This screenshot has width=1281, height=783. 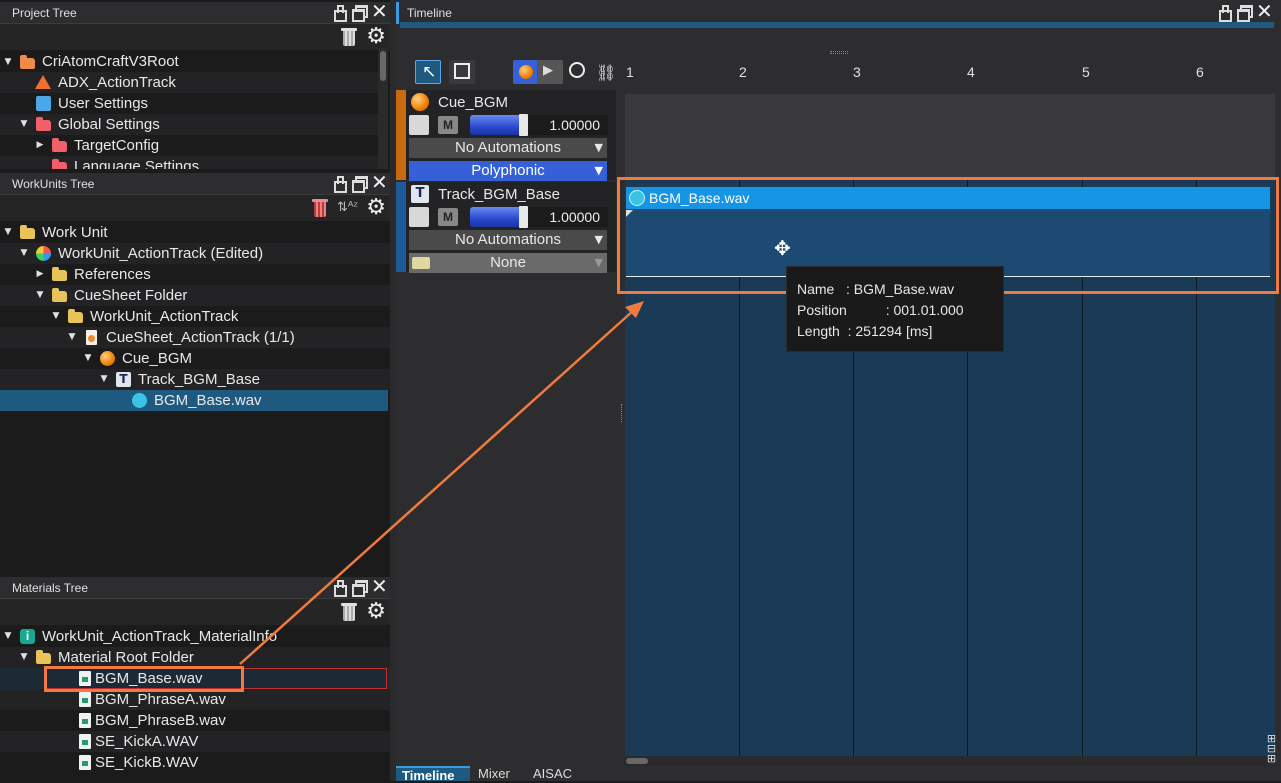 I want to click on annotation-arrow, so click(x=441, y=483).